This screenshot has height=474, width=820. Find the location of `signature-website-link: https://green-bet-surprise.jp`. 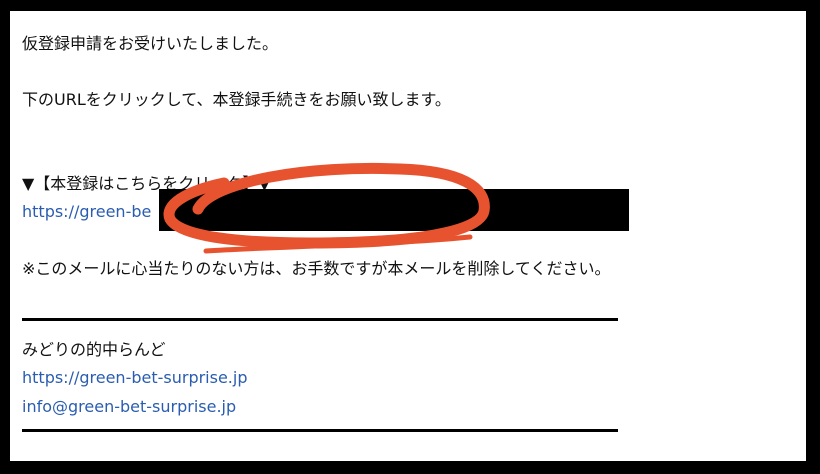

signature-website-link: https://green-bet-surprise.jp is located at coordinates (134, 378).